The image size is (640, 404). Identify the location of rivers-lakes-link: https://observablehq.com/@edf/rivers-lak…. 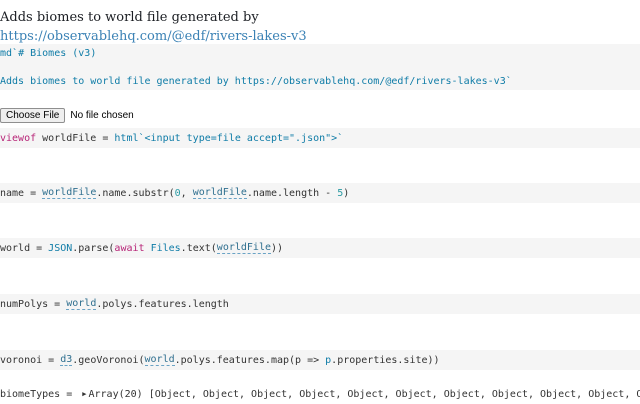
(153, 36).